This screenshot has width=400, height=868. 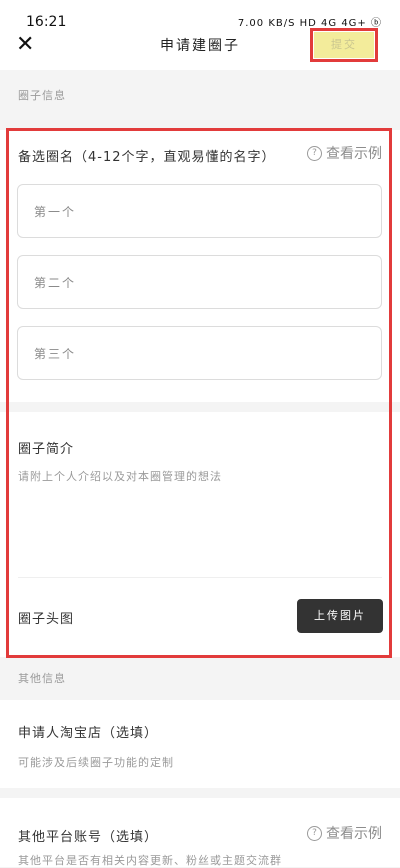 I want to click on intro-textarea: 请附上个人介绍以及对本圈管理的想法, so click(x=120, y=476).